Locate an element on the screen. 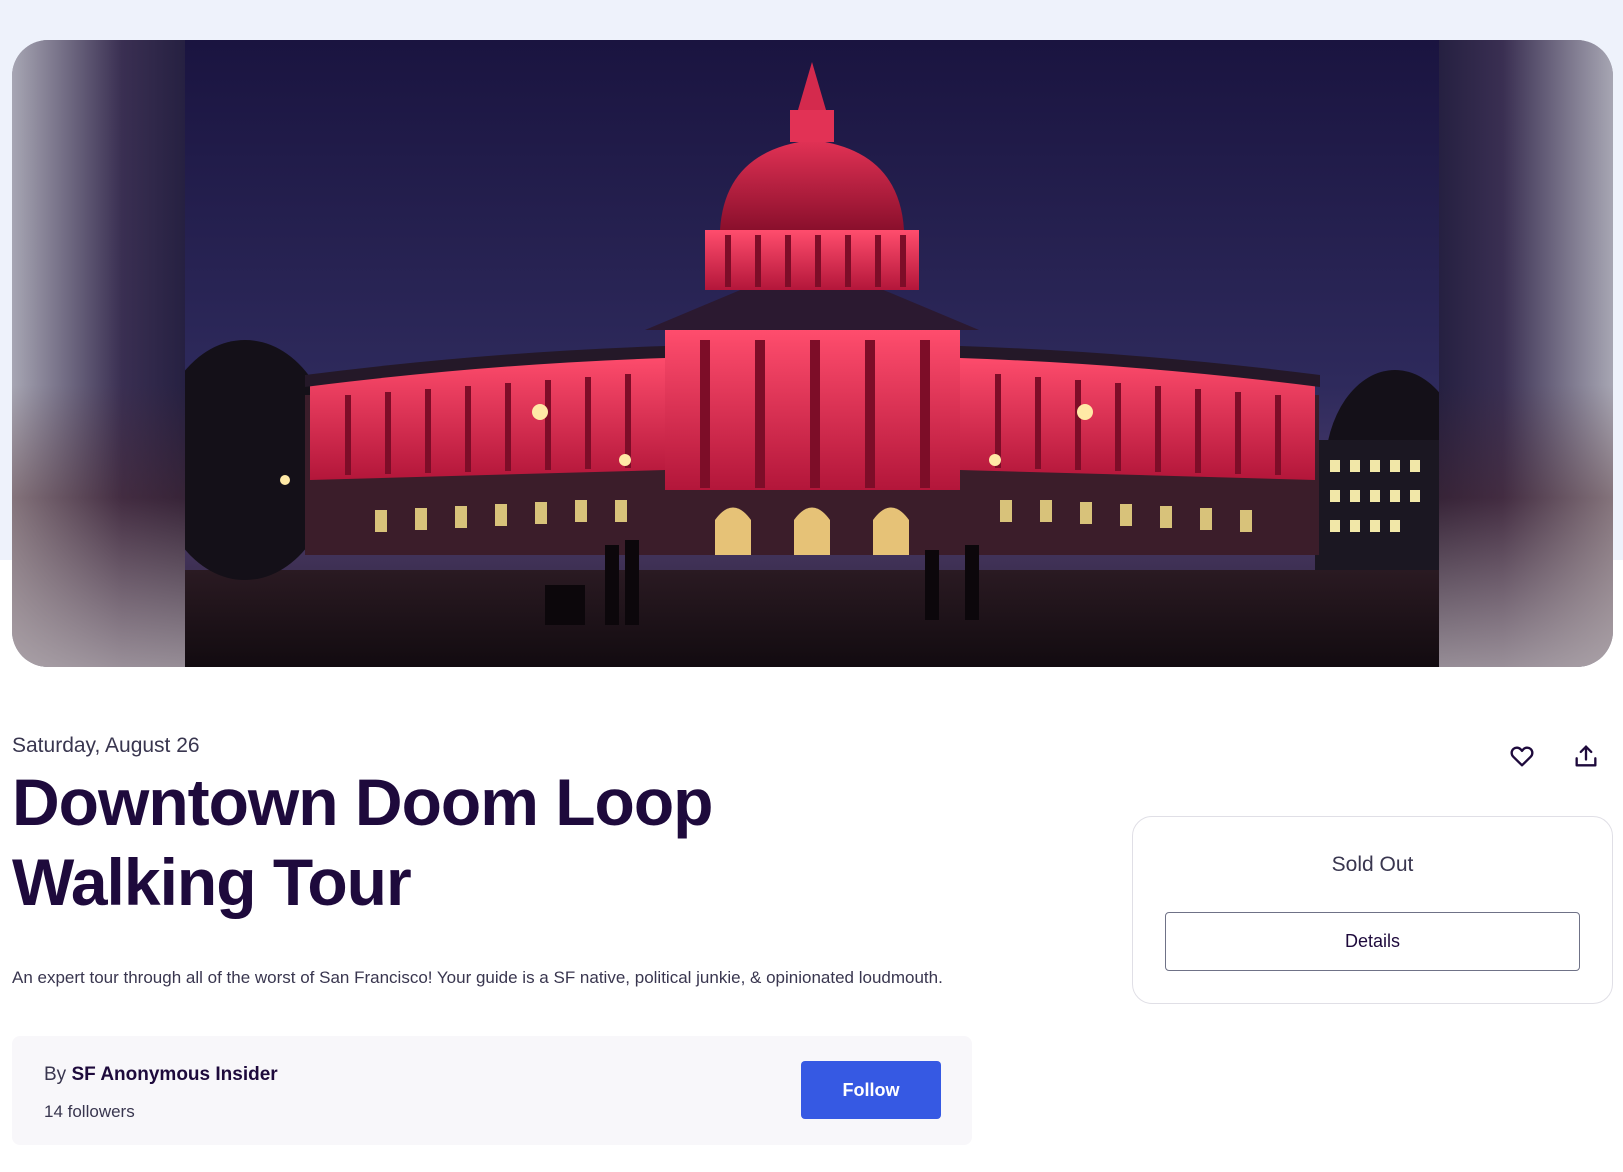 This screenshot has width=1623, height=1172. event-title: Downtown Doom Loop Walking Tour is located at coordinates (363, 842).